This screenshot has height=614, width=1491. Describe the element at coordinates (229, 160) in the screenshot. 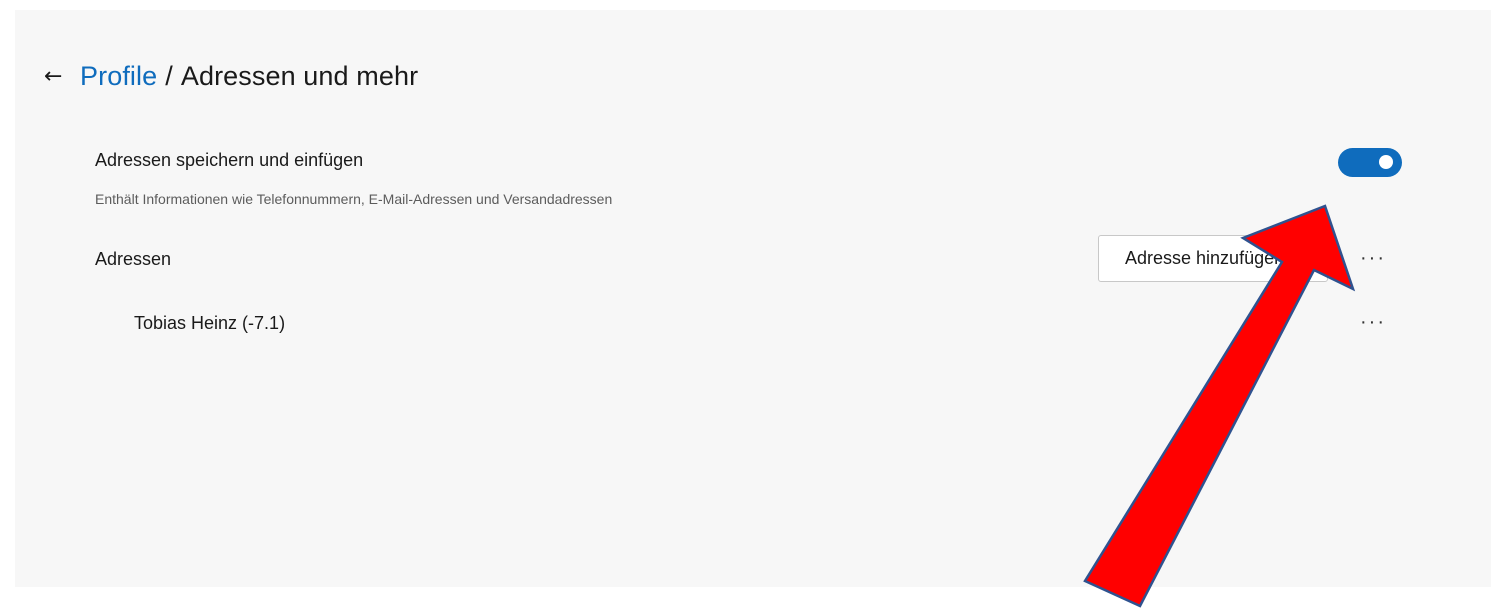

I see `save-addresses-setting-title: Adressen speichern und einfügen` at that location.